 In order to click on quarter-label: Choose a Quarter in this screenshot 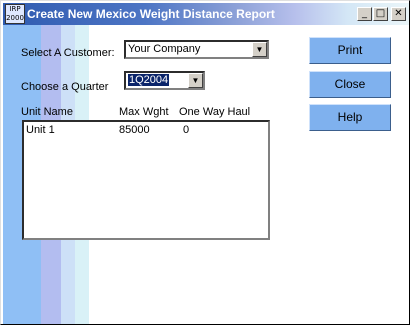, I will do `click(65, 87)`.